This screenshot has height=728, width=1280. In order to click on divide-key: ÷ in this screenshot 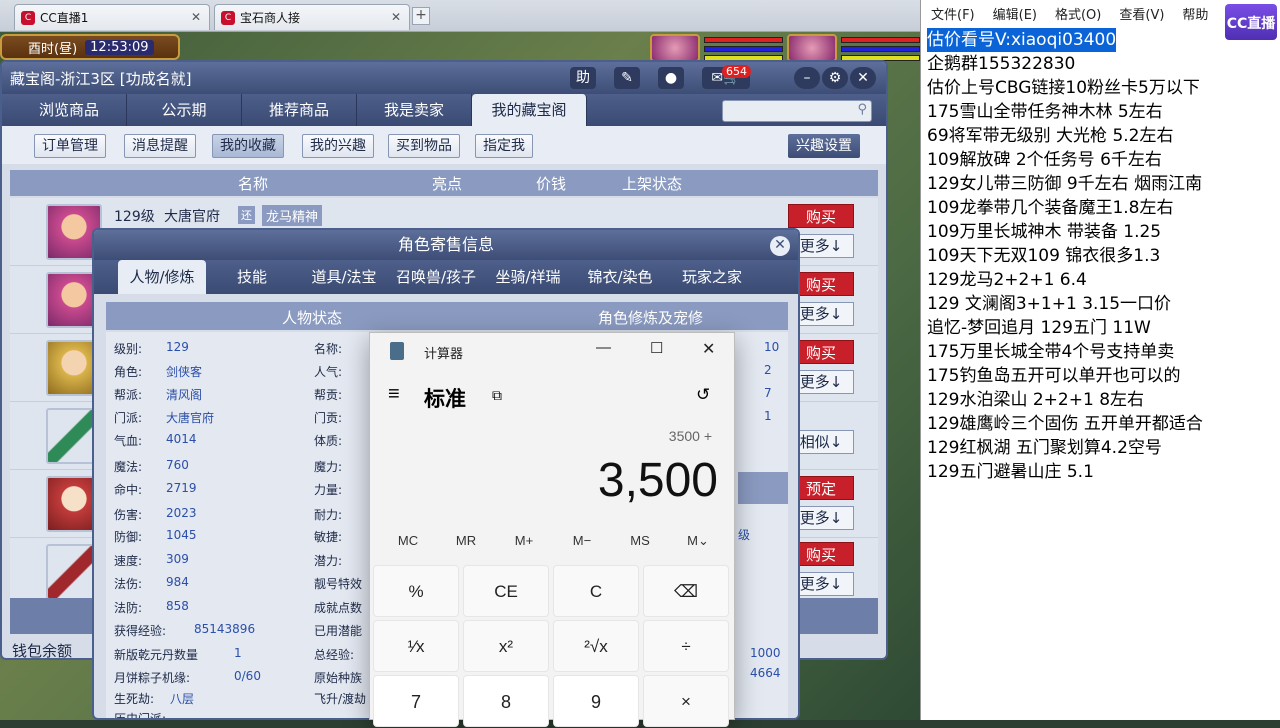, I will do `click(686, 646)`.